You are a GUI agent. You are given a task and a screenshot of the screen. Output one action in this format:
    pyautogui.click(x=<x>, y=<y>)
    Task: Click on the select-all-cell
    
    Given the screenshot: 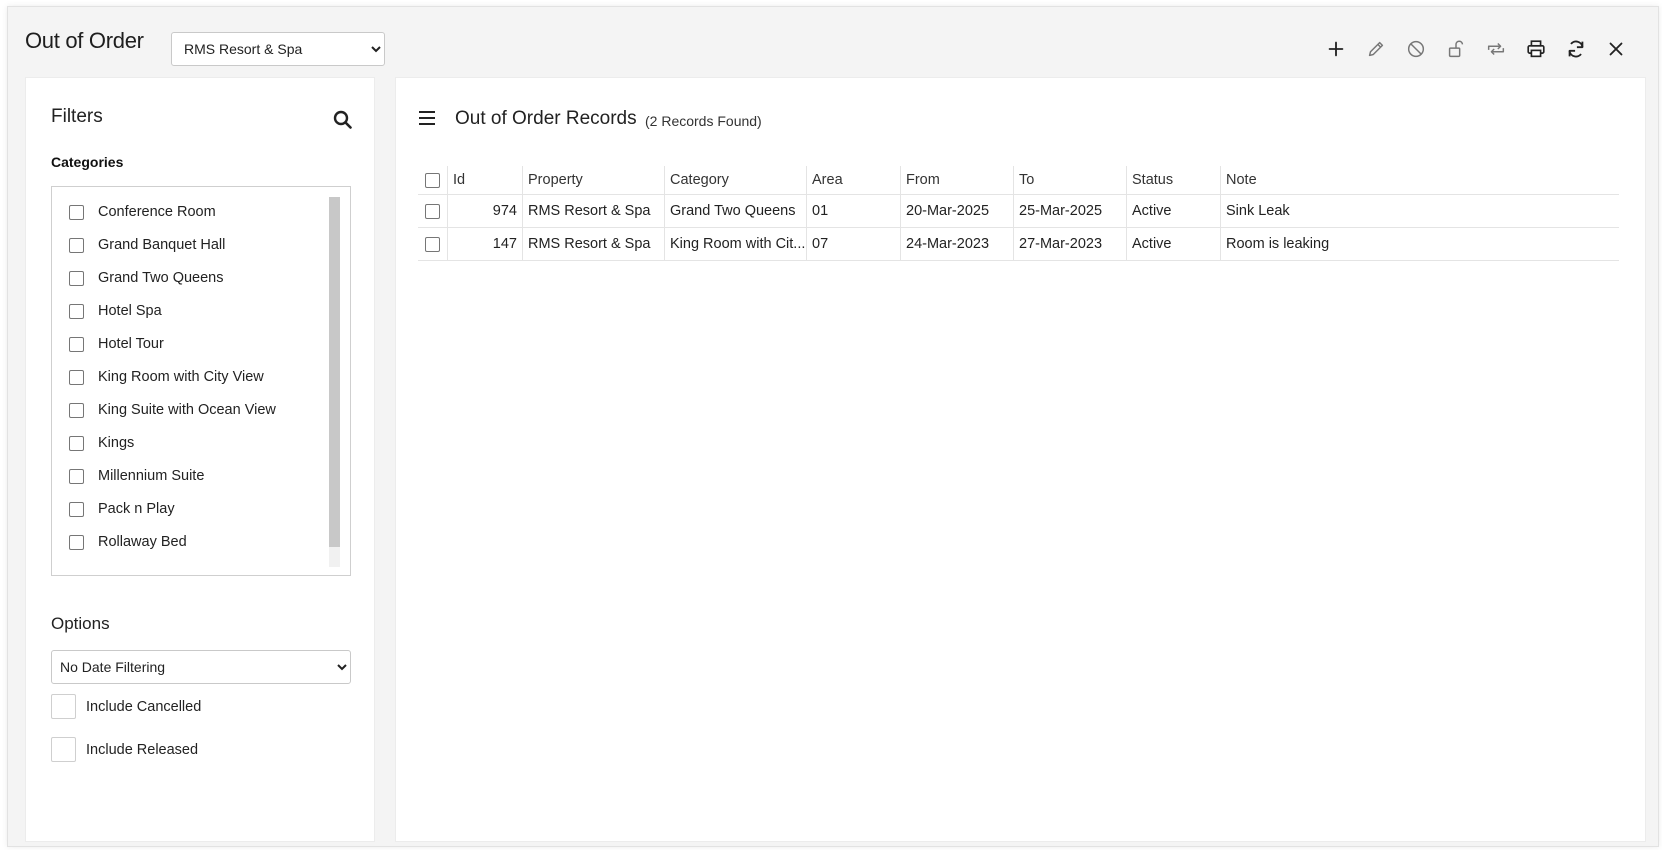 What is the action you would take?
    pyautogui.click(x=432, y=180)
    